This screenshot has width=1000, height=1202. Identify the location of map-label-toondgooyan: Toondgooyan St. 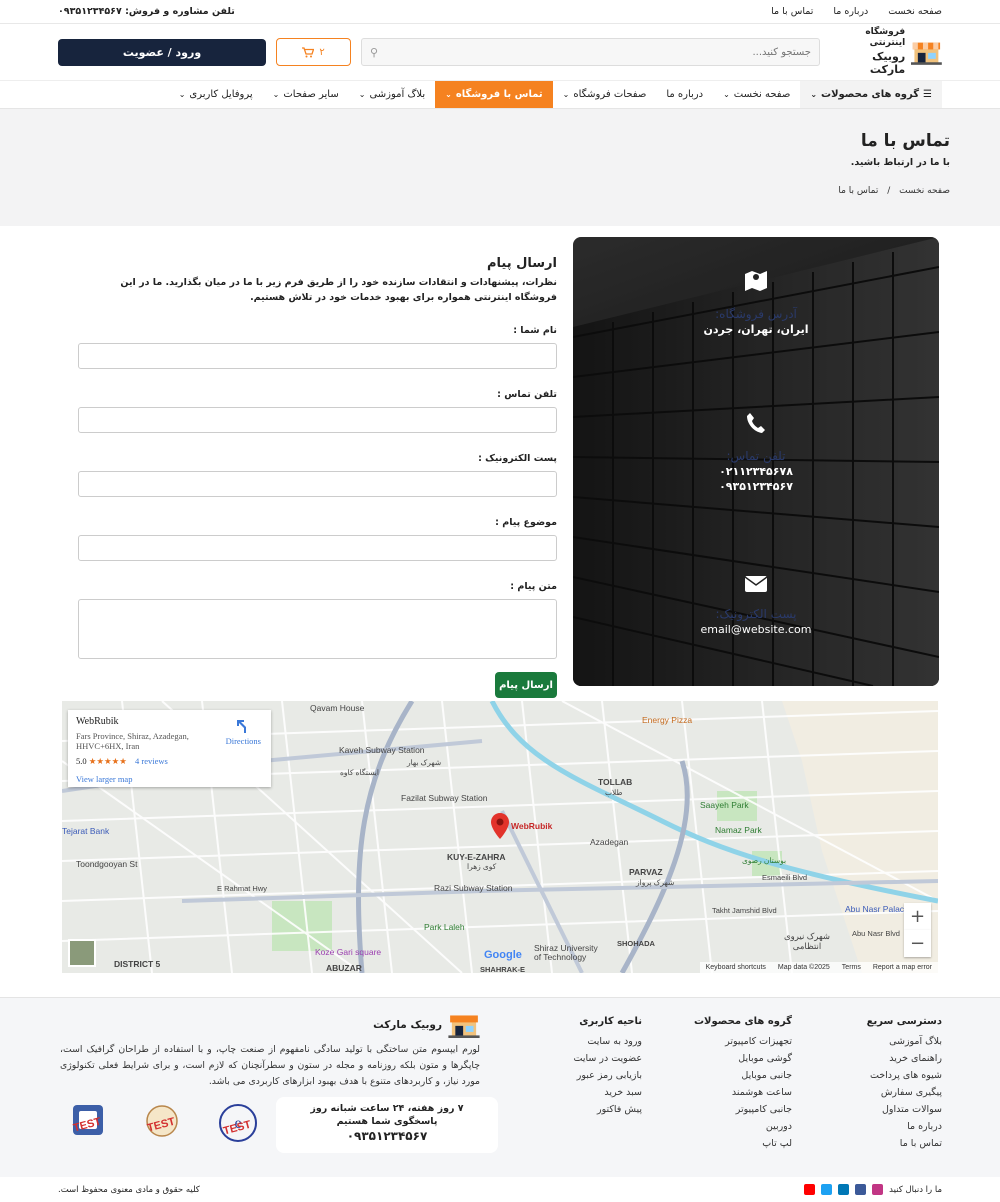
(107, 864).